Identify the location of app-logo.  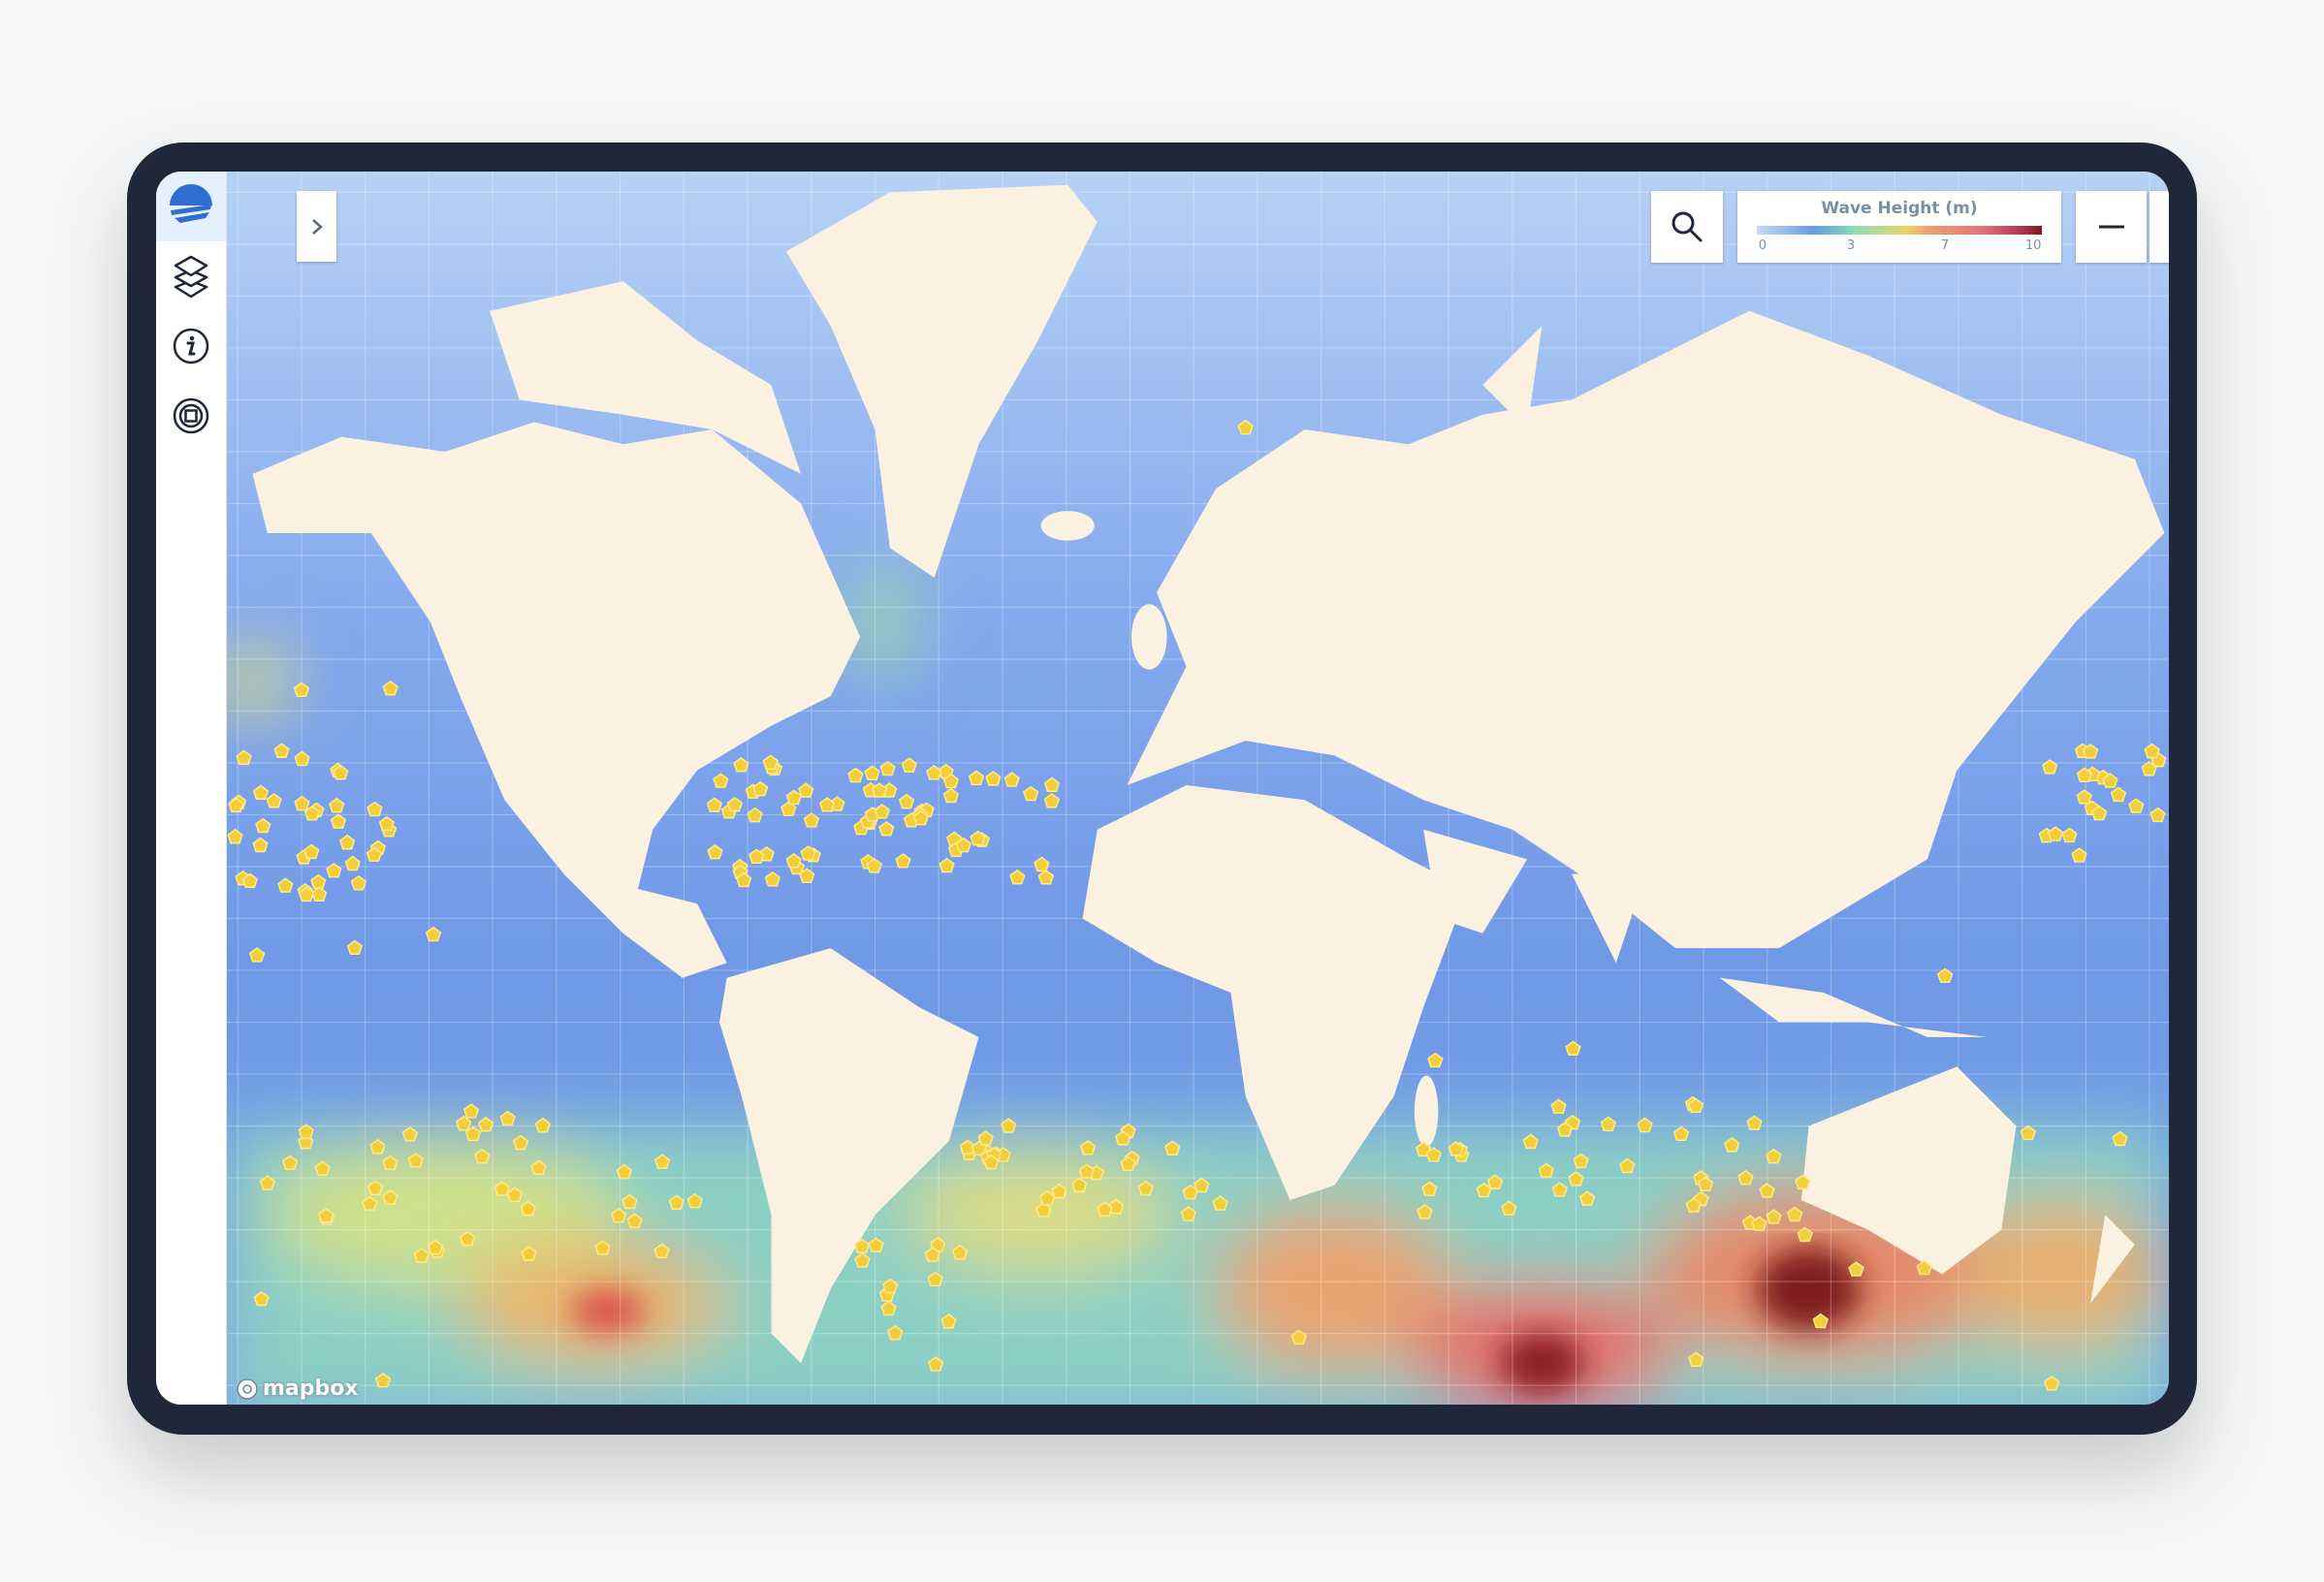
(191, 206).